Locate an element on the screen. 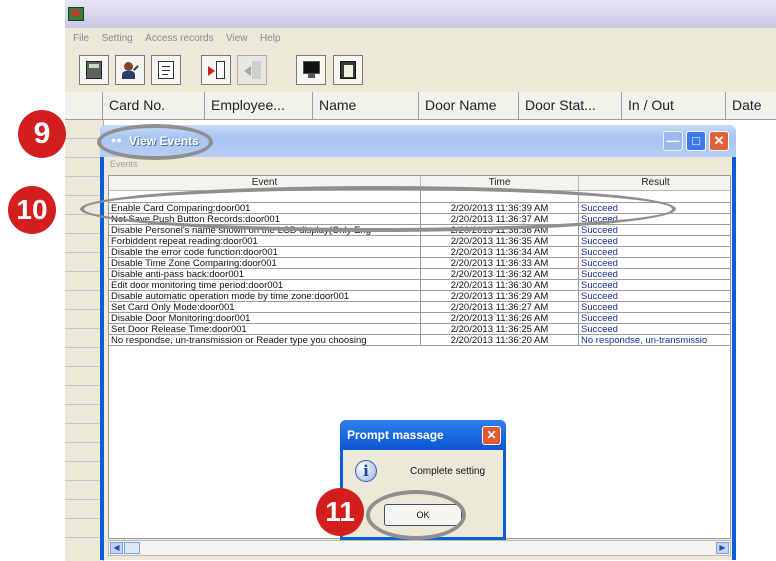 The height and width of the screenshot is (561, 776). event-cell: Disable the error code function:door001 is located at coordinates (265, 252).